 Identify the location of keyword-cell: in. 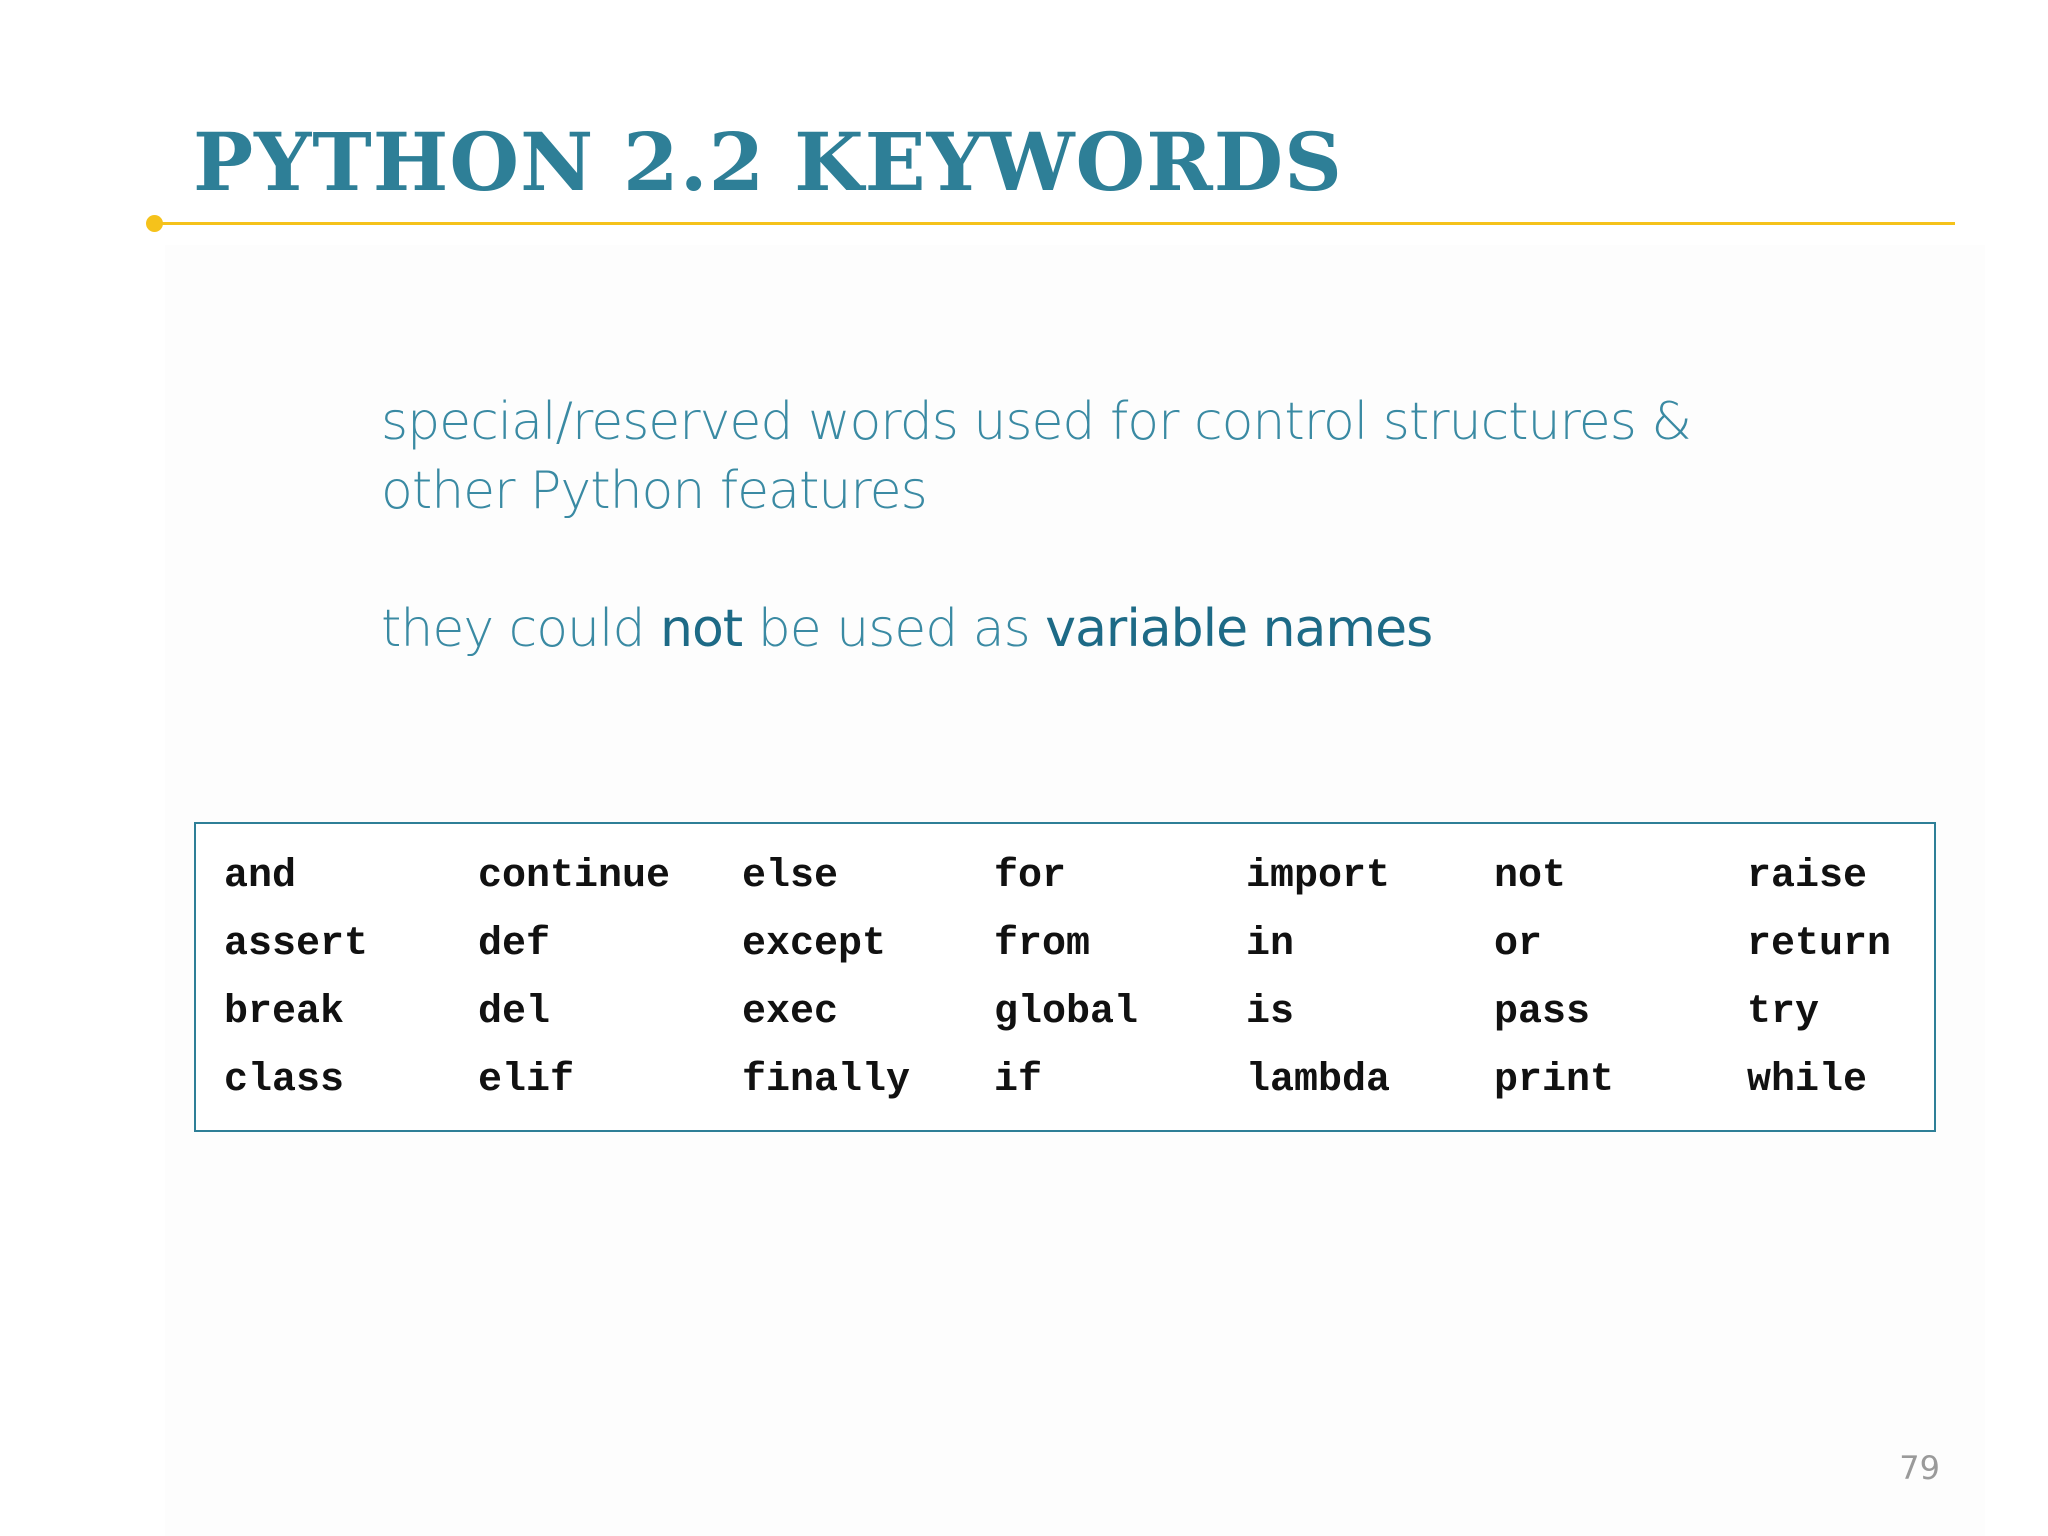
(1270, 944).